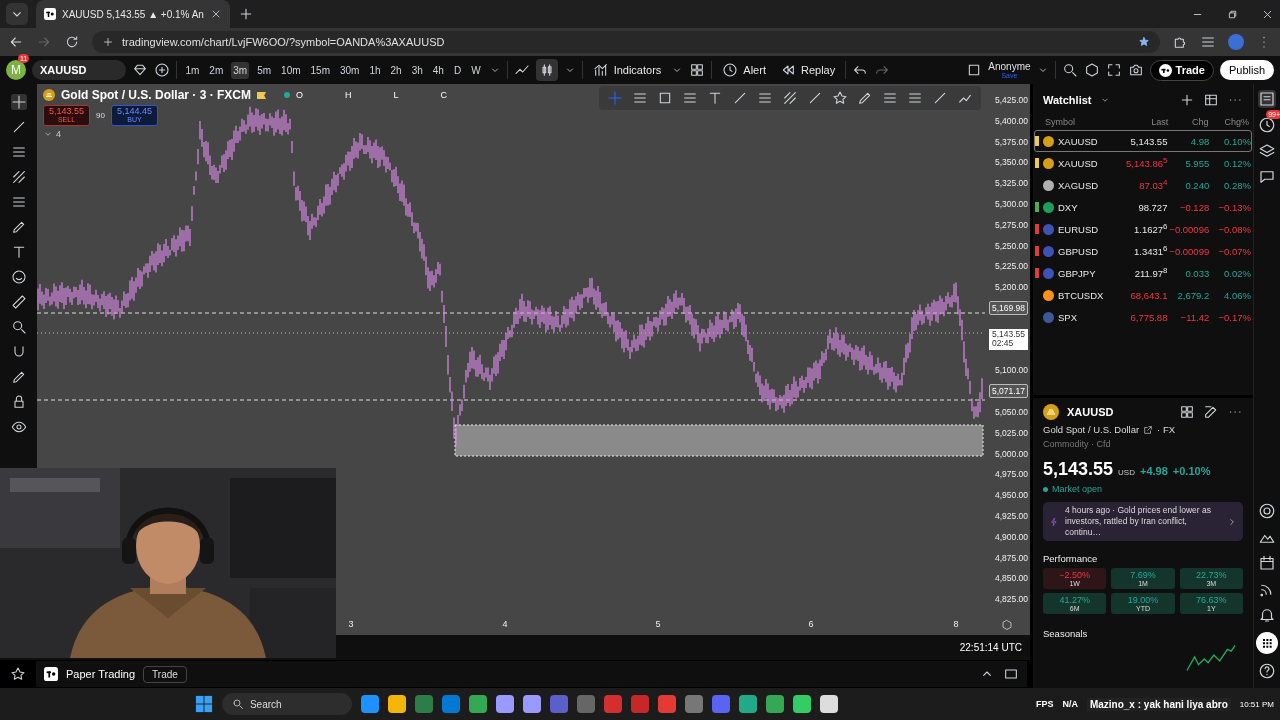 The width and height of the screenshot is (1280, 720). I want to click on smiley-icon, so click(18, 277).